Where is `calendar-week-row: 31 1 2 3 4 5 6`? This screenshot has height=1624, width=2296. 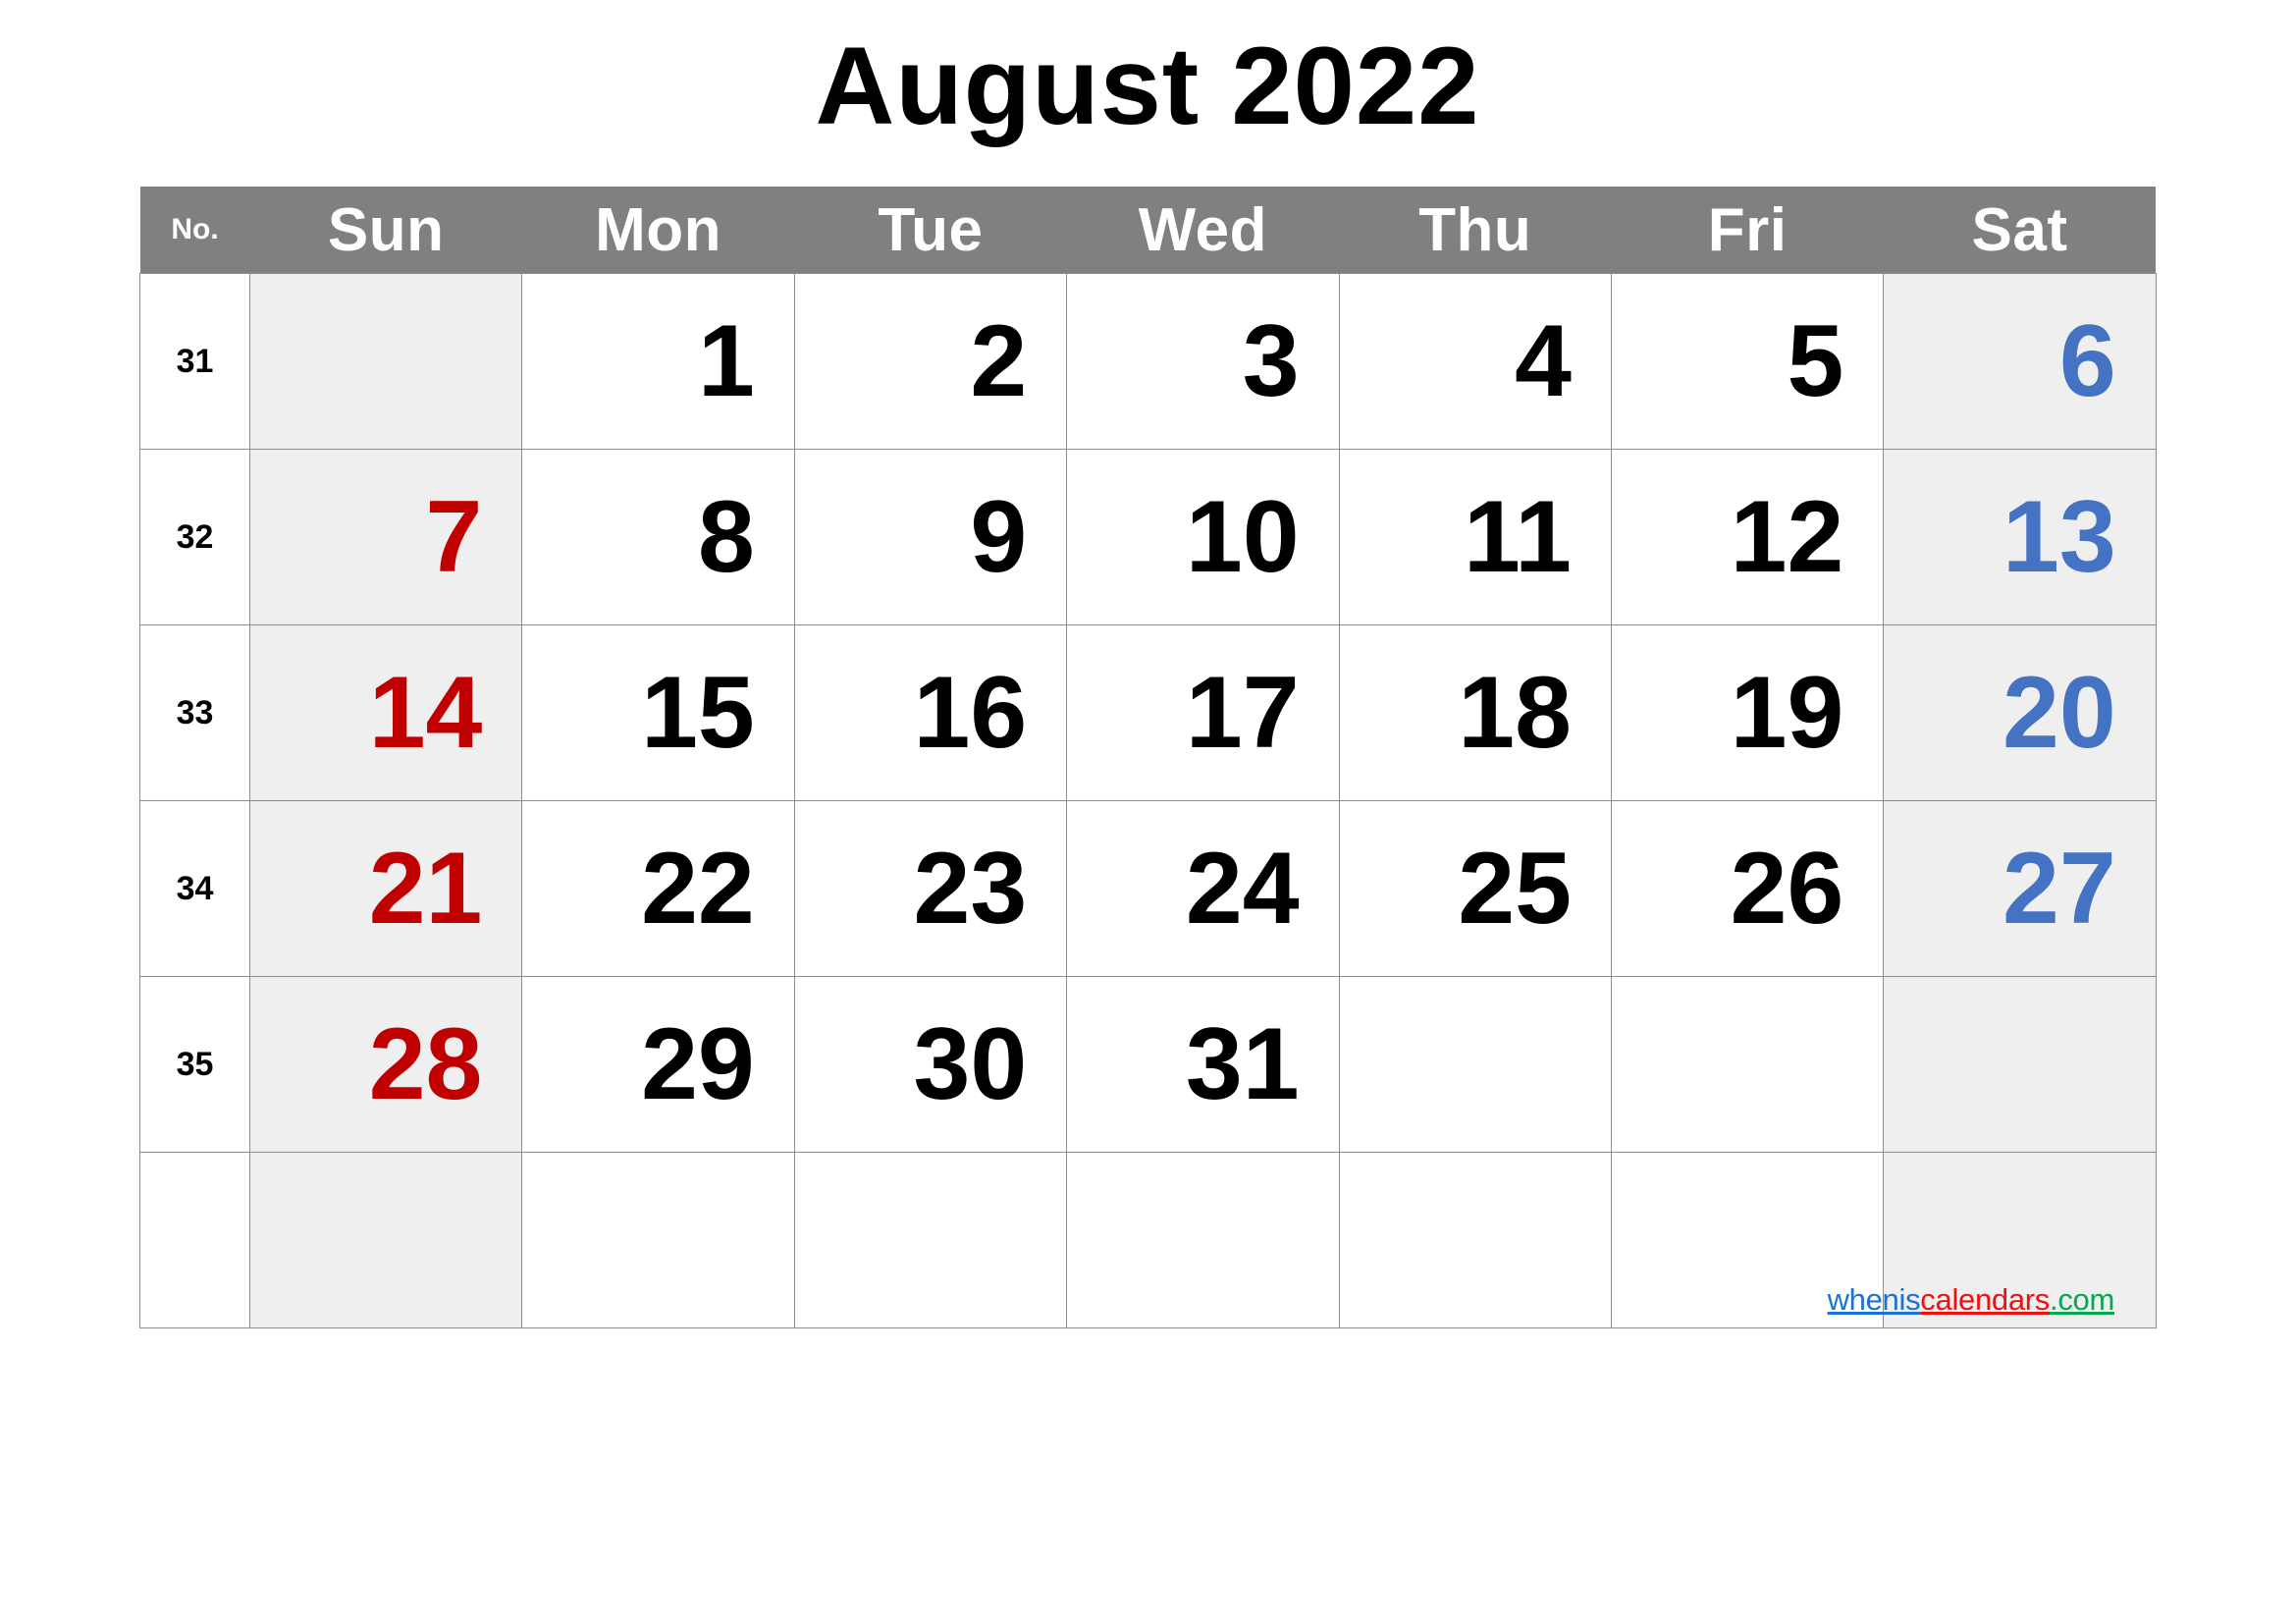 calendar-week-row: 31 1 2 3 4 5 6 is located at coordinates (1148, 361).